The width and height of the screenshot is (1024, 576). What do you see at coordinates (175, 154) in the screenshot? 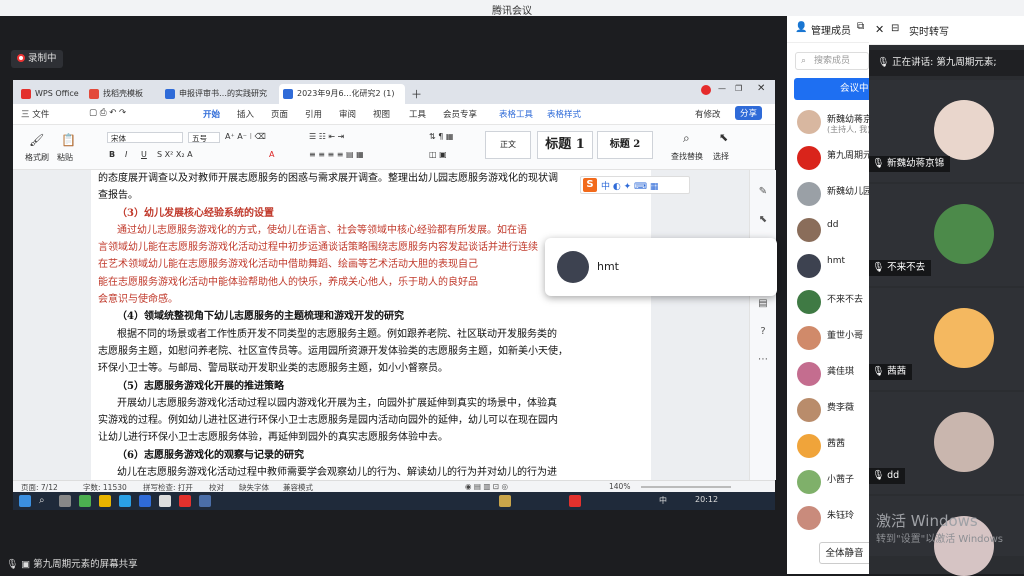
I see `font-effects-icons: S X² X₂ A` at bounding box center [175, 154].